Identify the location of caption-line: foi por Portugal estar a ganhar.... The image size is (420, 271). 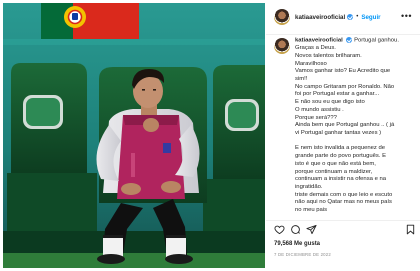
(337, 94).